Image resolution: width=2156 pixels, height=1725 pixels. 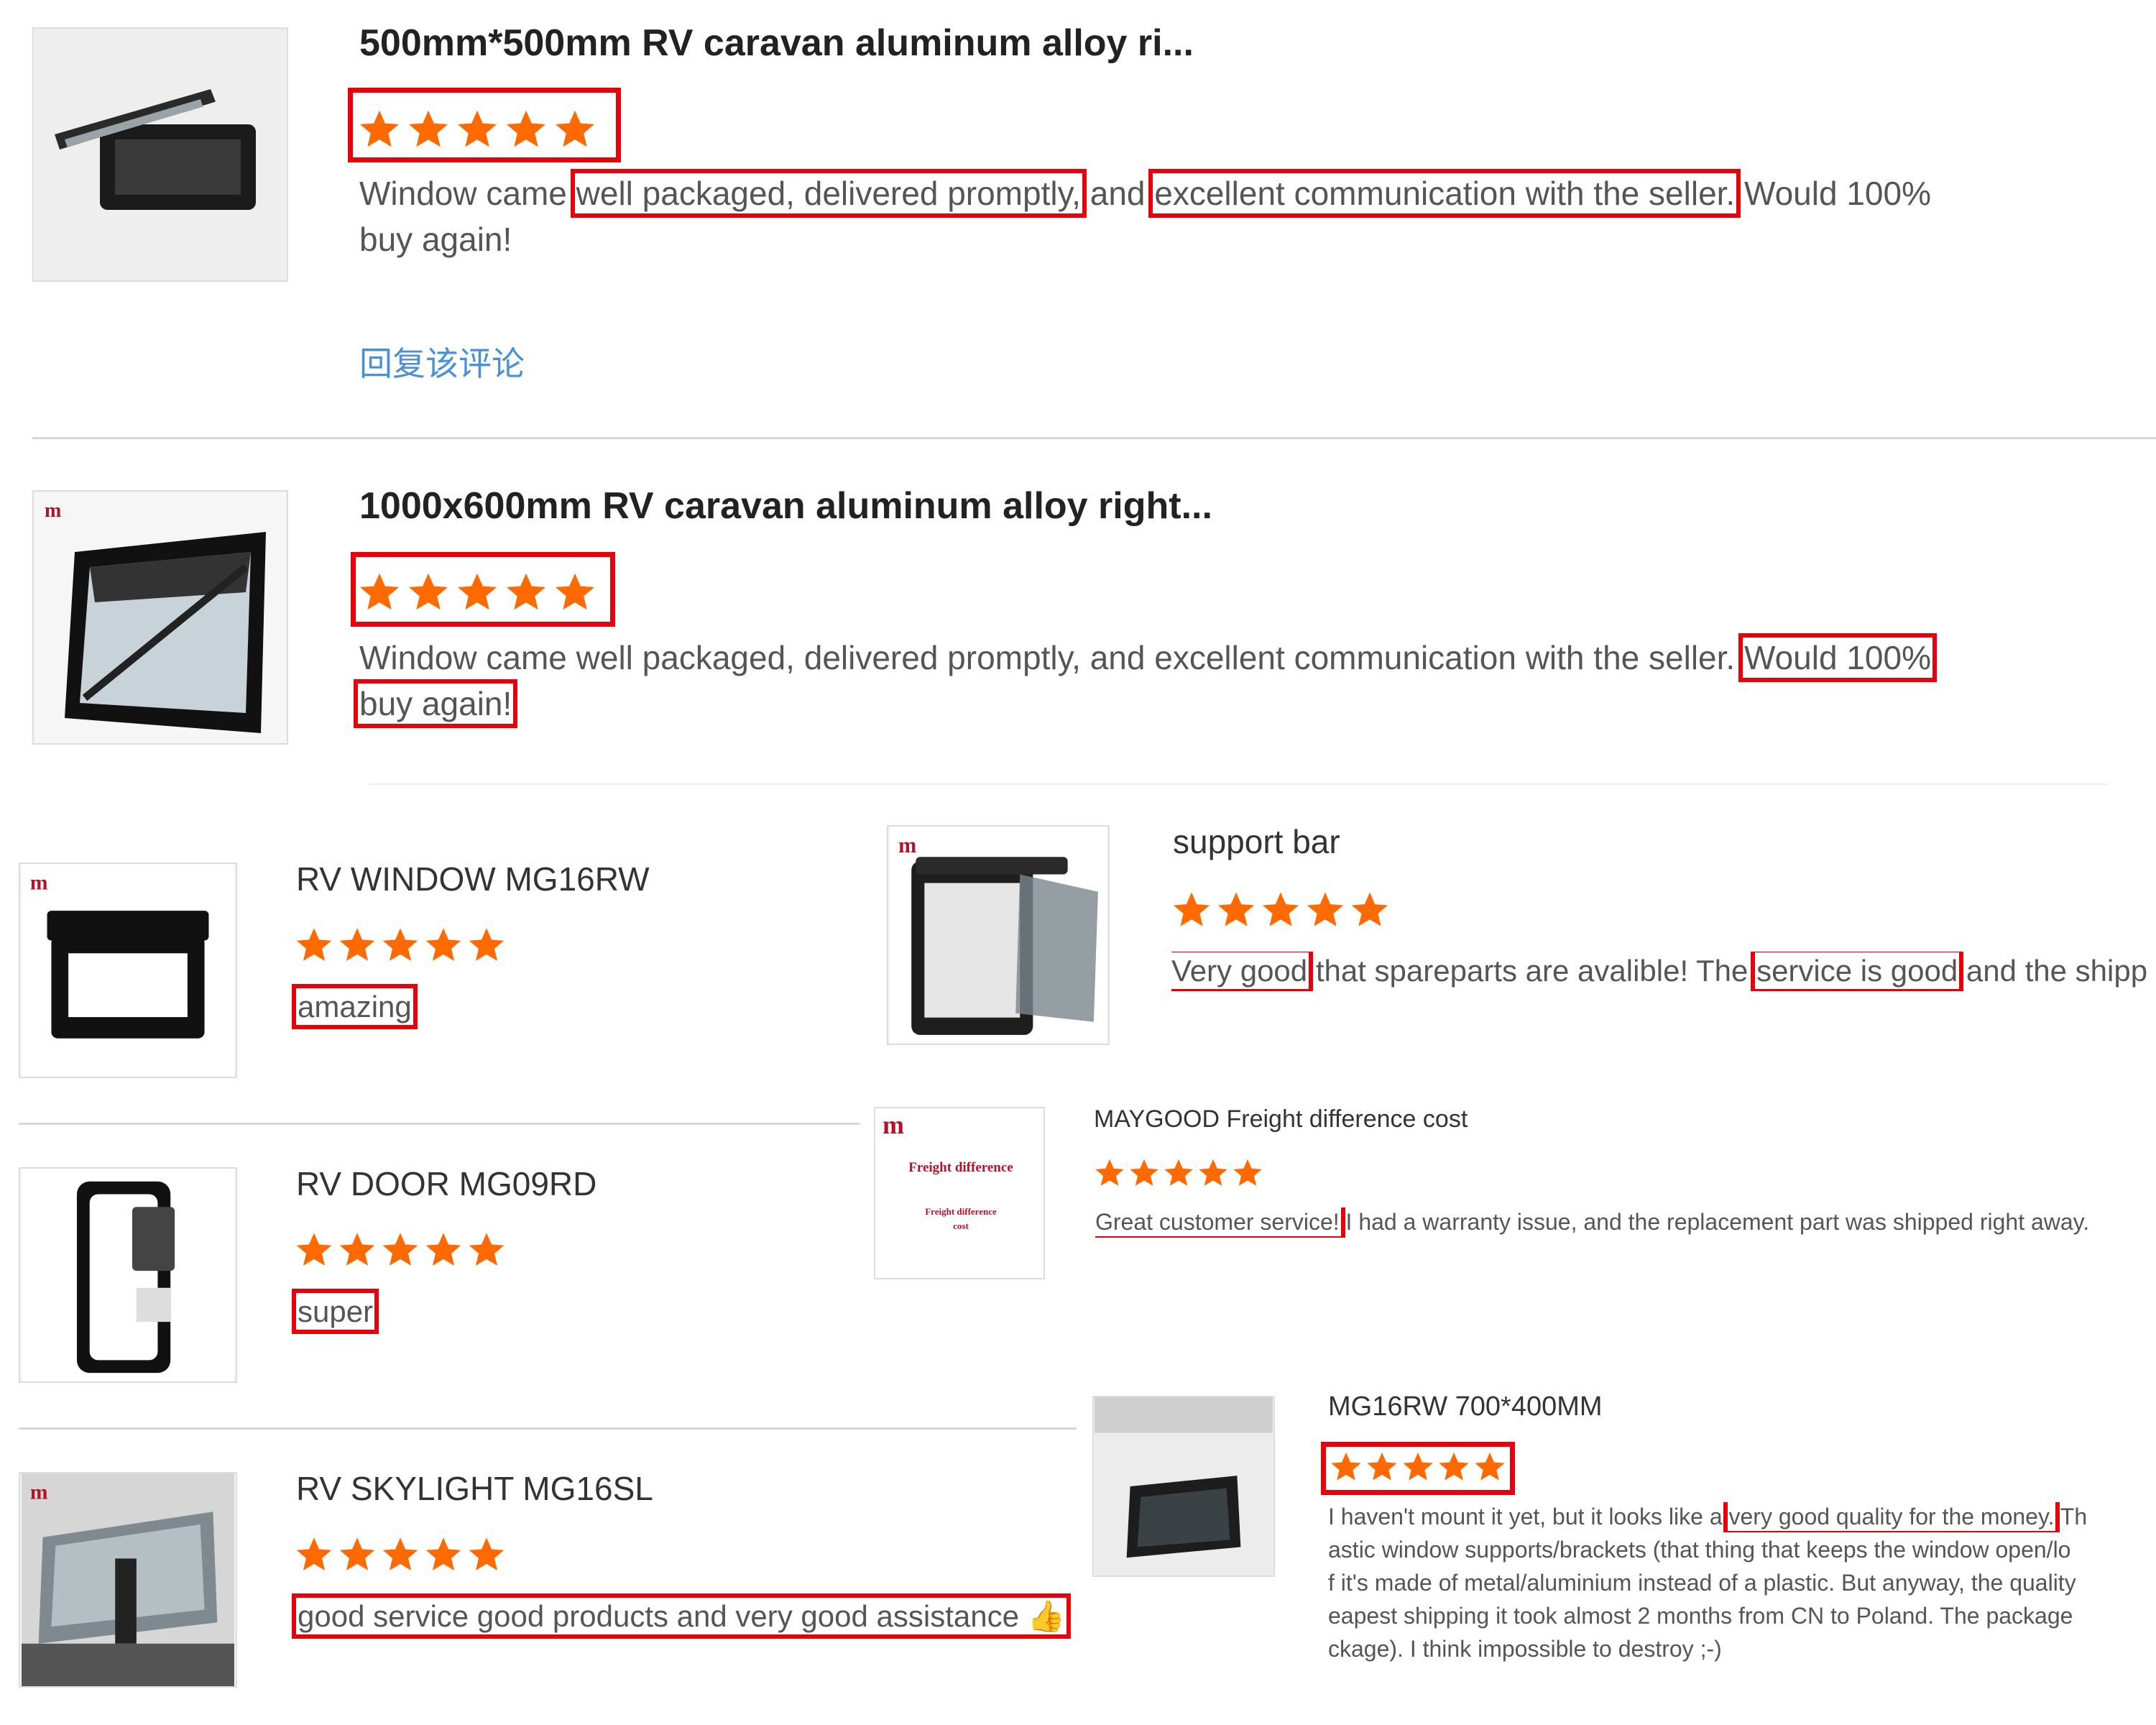 I want to click on product-title: RV WINDOW MG16RW, so click(x=473, y=879).